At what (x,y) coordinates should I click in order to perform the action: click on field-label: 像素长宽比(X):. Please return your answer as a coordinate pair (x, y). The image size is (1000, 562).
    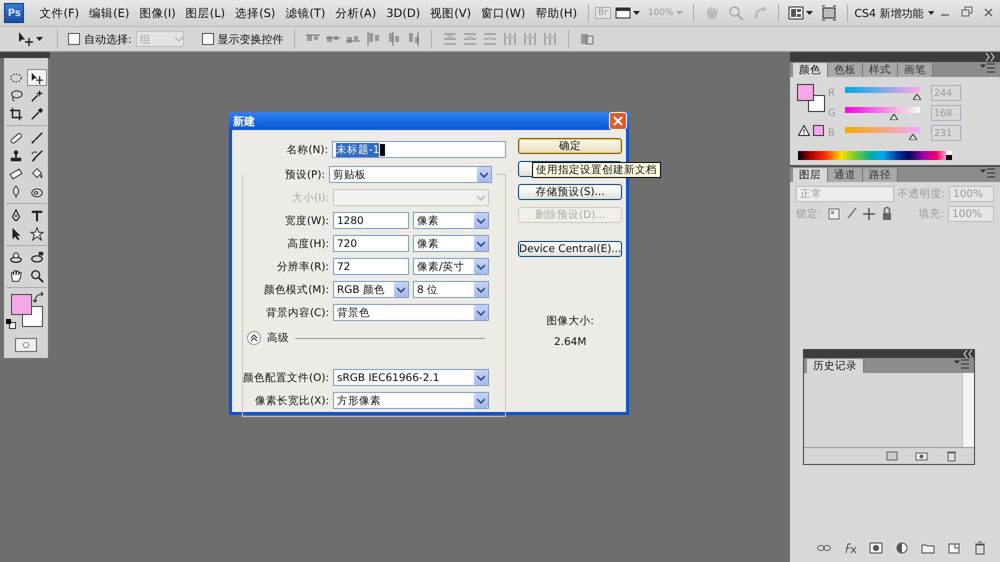
    Looking at the image, I should click on (291, 401).